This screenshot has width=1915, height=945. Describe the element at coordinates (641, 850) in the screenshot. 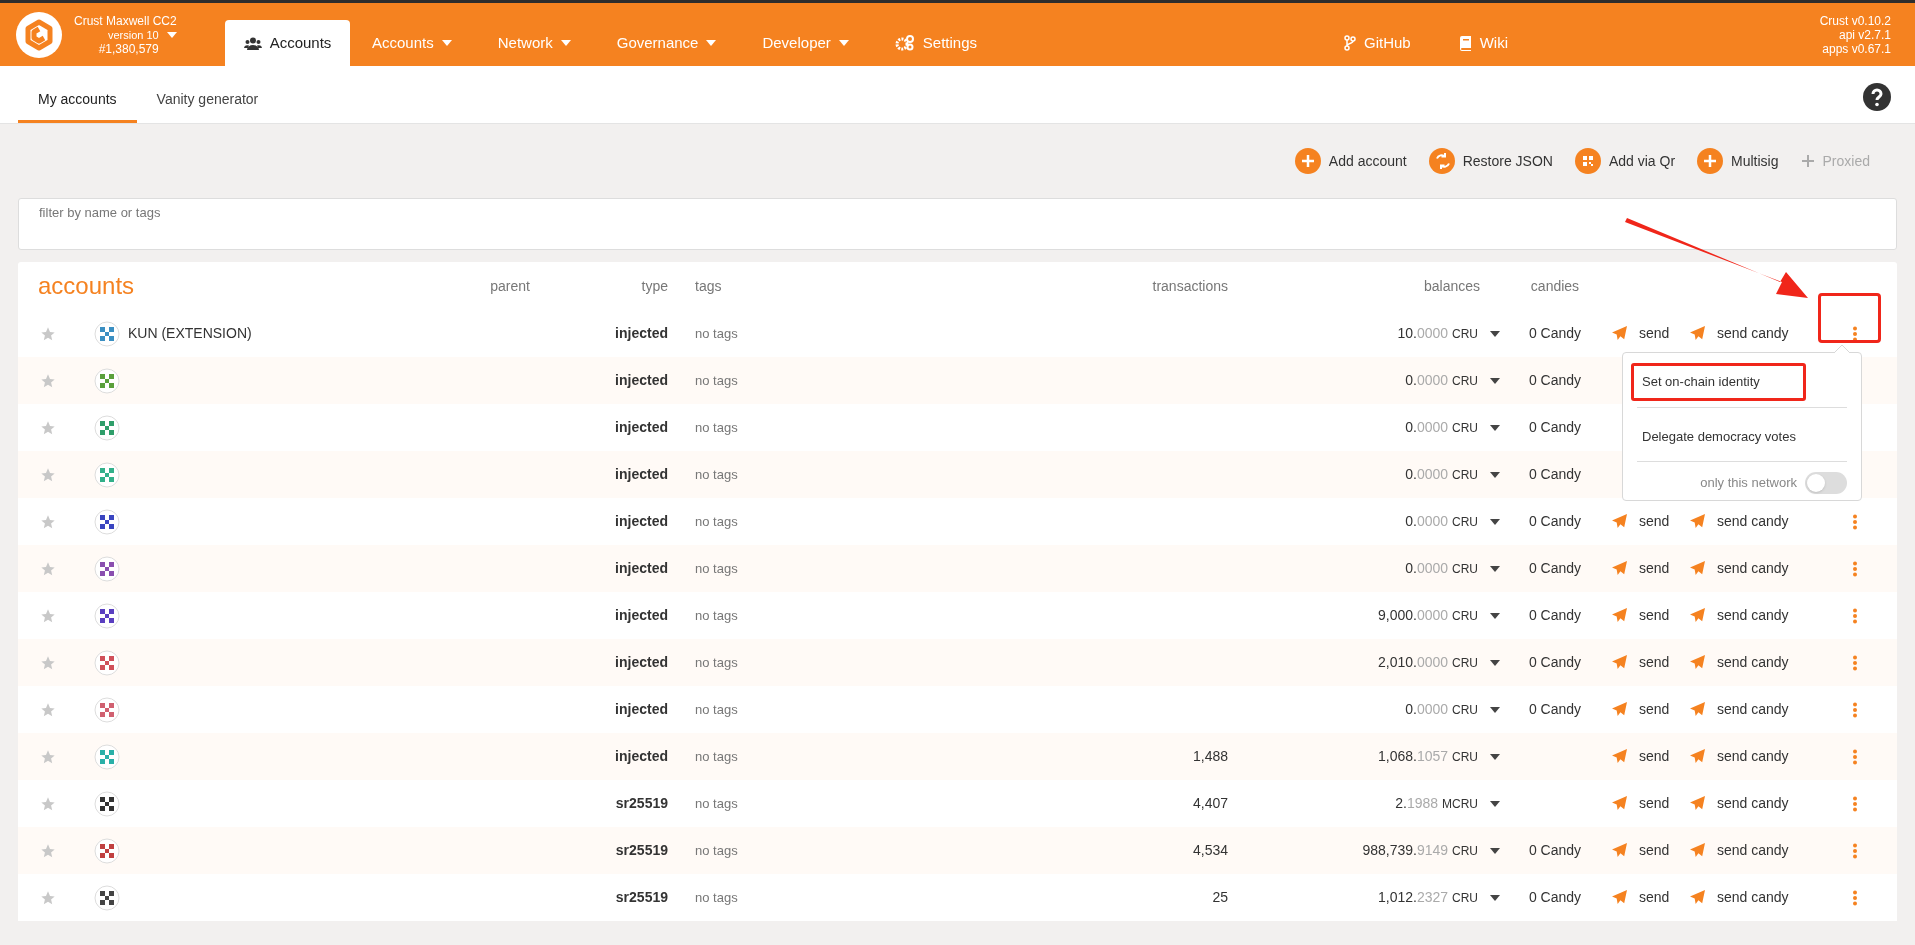

I see `account-type: sr25519` at that location.